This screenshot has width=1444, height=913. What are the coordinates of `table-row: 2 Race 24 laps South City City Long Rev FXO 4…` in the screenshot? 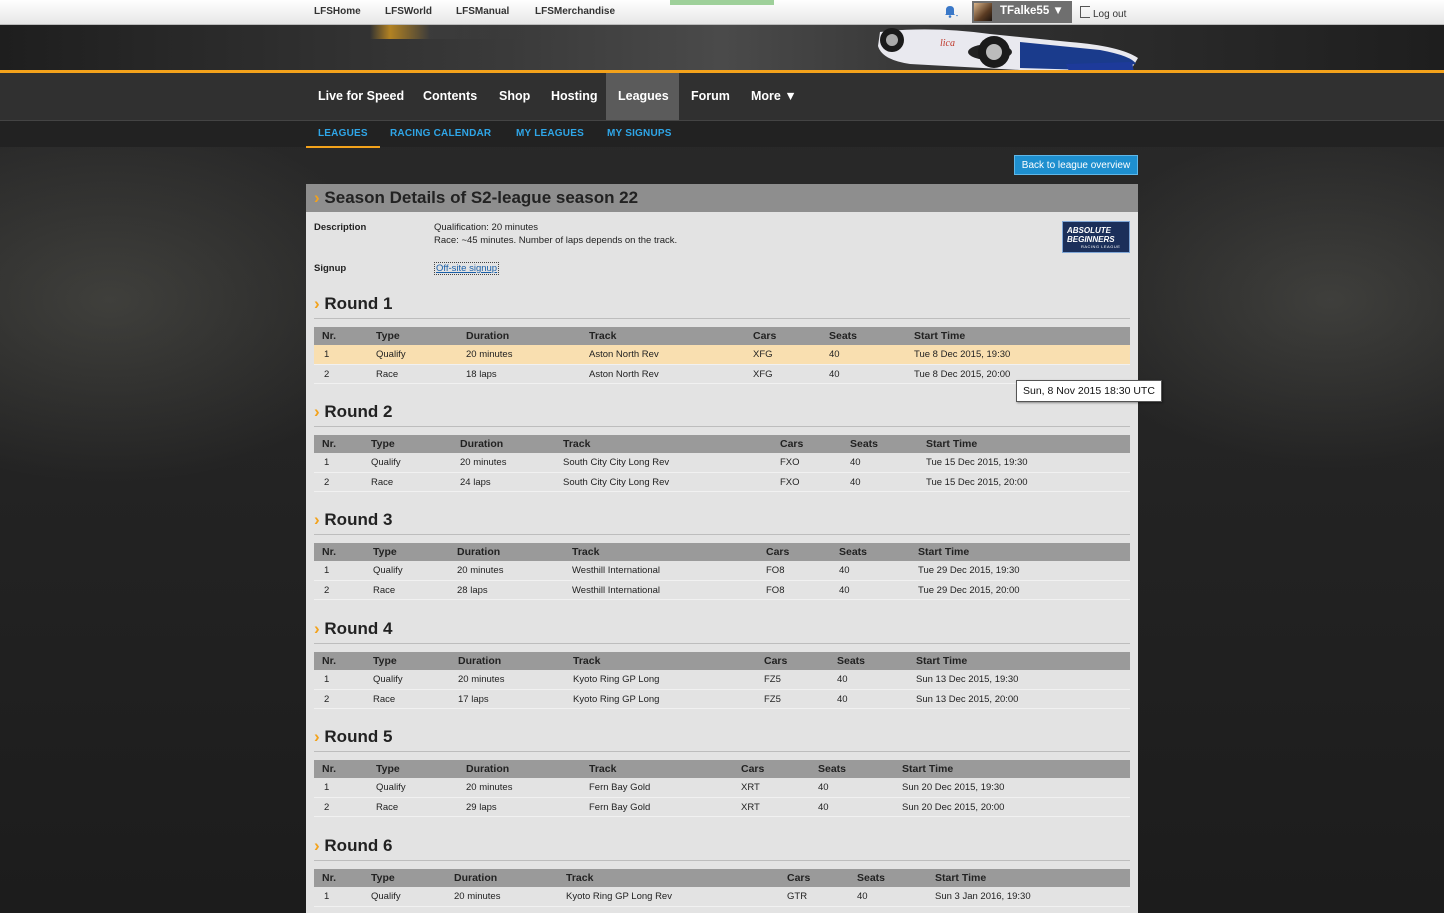 It's located at (722, 482).